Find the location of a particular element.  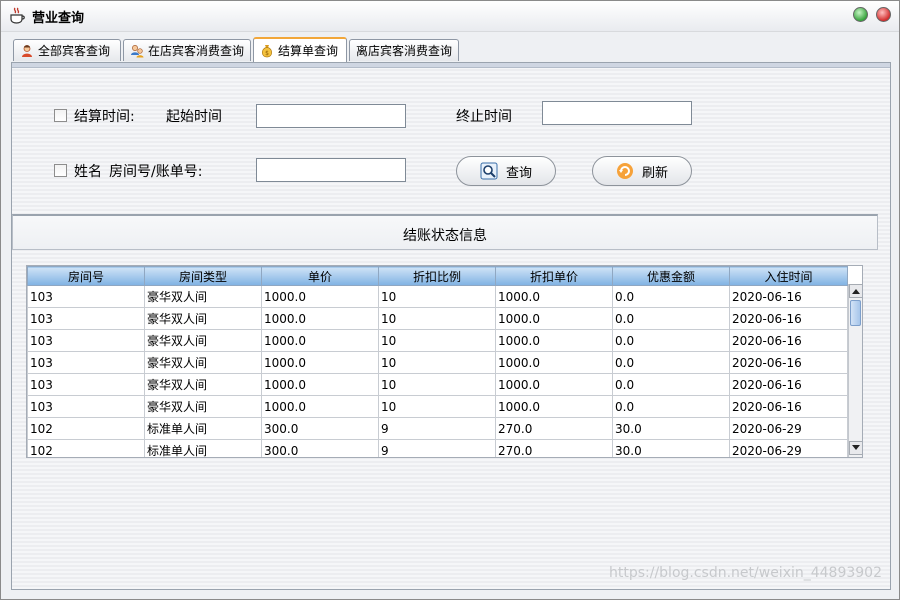

tab-in-store-consumption: 在店宾客消费查询 is located at coordinates (187, 50).